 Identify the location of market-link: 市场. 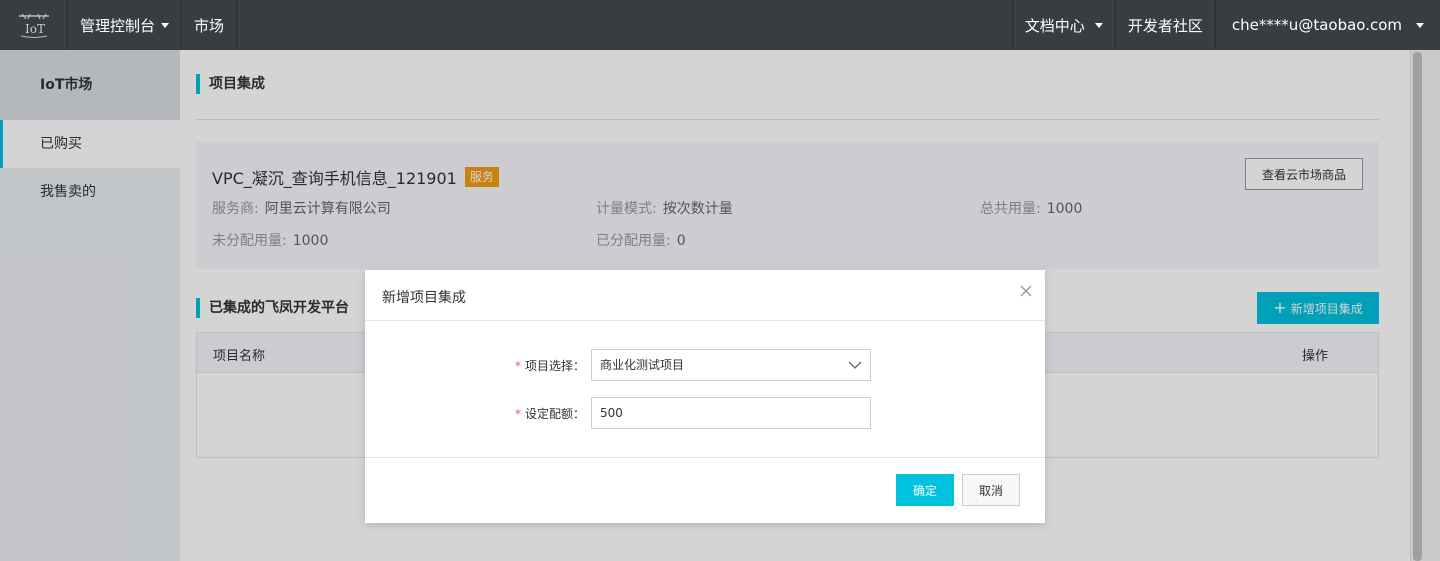
(210, 25).